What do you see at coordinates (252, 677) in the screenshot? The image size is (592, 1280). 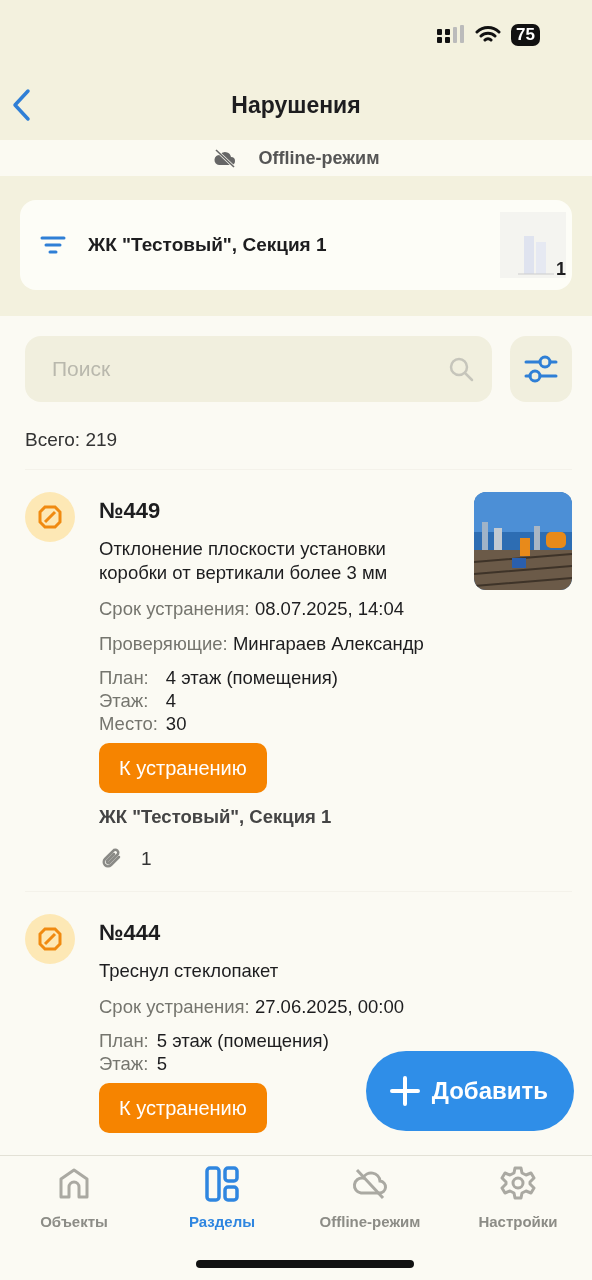 I see `field-value: 4 этаж (помещения)` at bounding box center [252, 677].